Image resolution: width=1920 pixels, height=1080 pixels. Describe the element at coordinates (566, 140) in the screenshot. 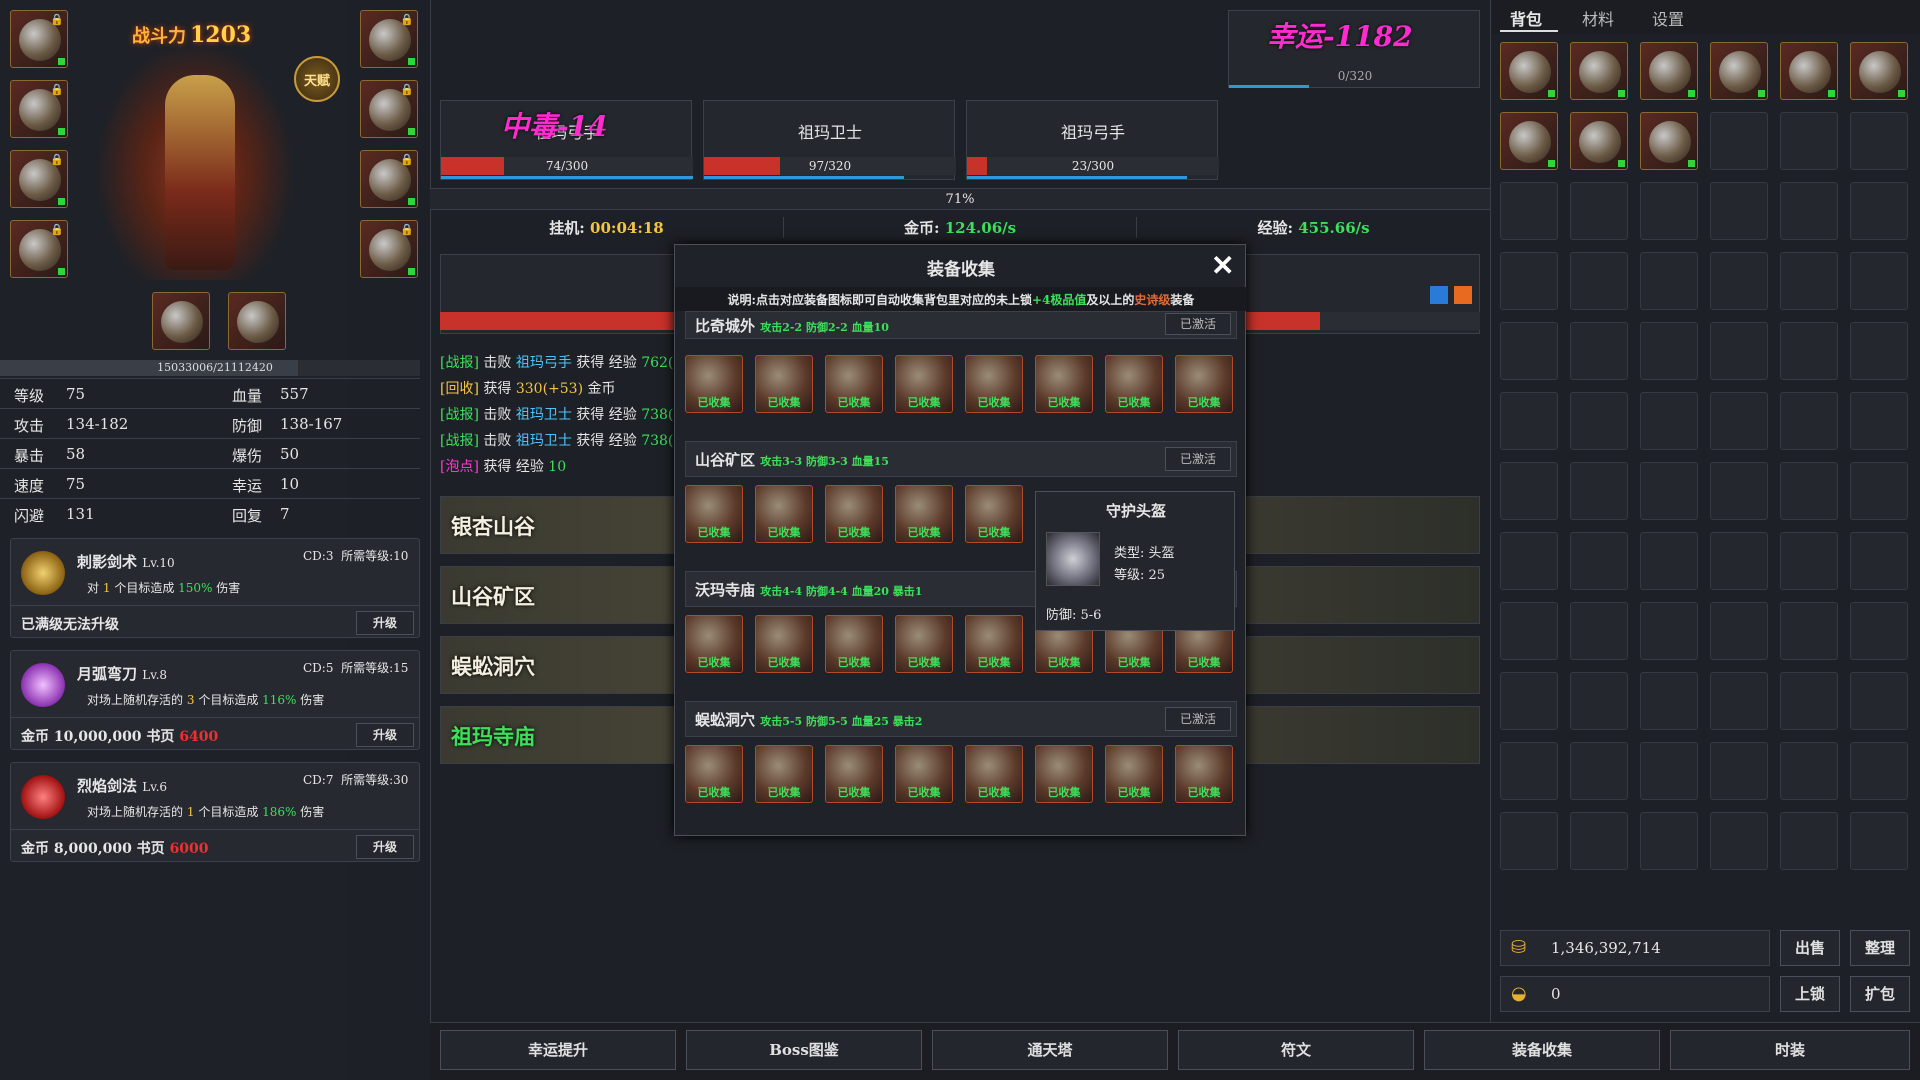

I see `enemy-card: 祖玛弓手 中毒-14 74/300` at that location.